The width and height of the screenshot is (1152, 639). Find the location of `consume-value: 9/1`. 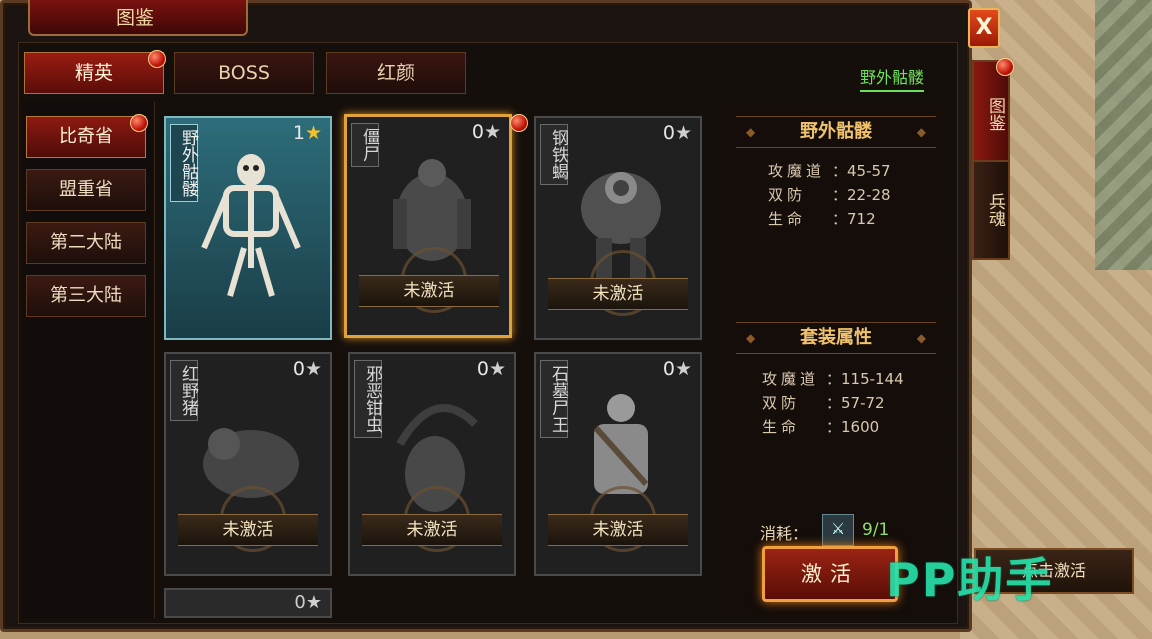

consume-value: 9/1 is located at coordinates (876, 530).